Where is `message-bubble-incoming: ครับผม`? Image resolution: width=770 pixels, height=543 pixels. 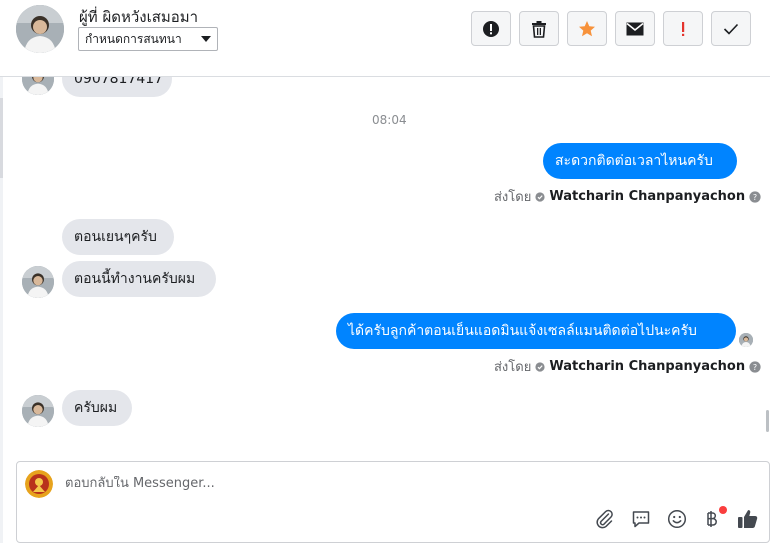 message-bubble-incoming: ครับผม is located at coordinates (97, 408).